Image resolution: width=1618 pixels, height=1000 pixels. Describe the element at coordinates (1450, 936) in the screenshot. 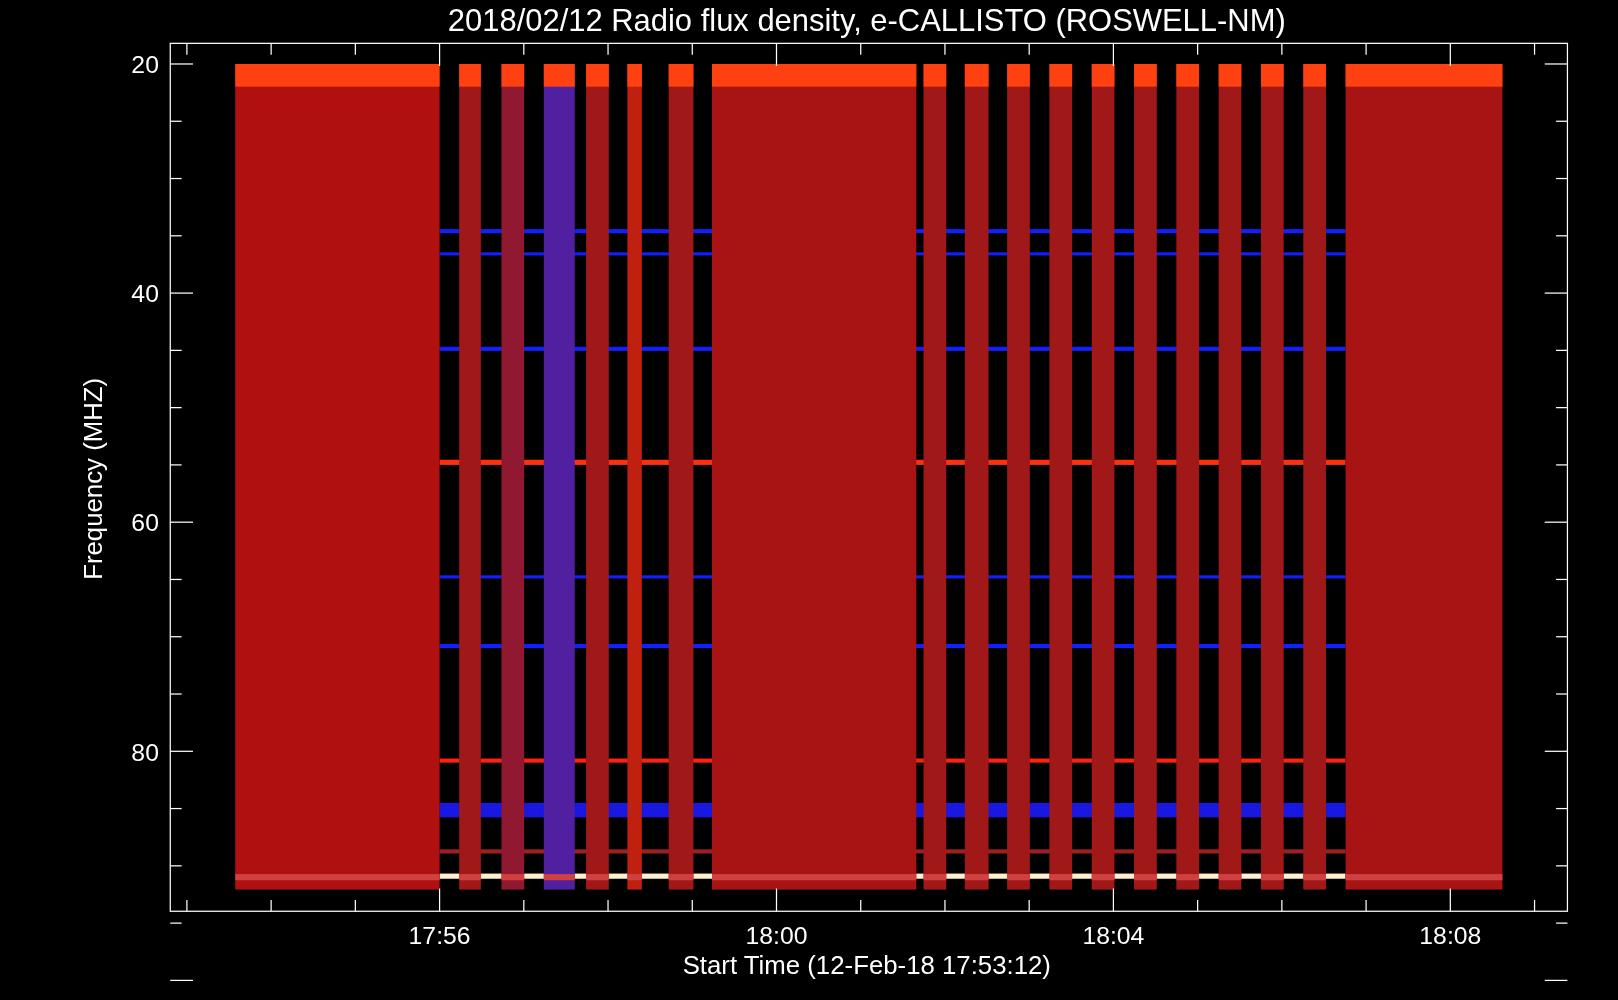

I see `axis-tick-label: 18:08` at that location.